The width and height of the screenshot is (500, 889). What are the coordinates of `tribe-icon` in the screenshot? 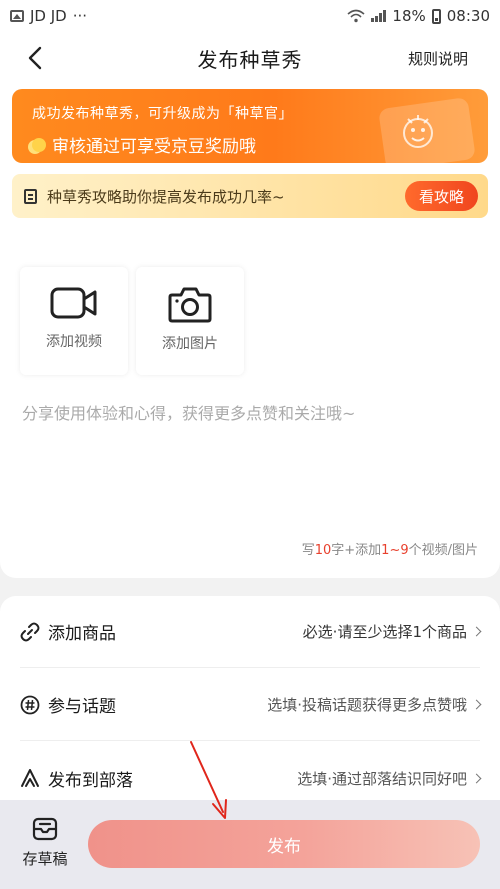 It's located at (30, 778).